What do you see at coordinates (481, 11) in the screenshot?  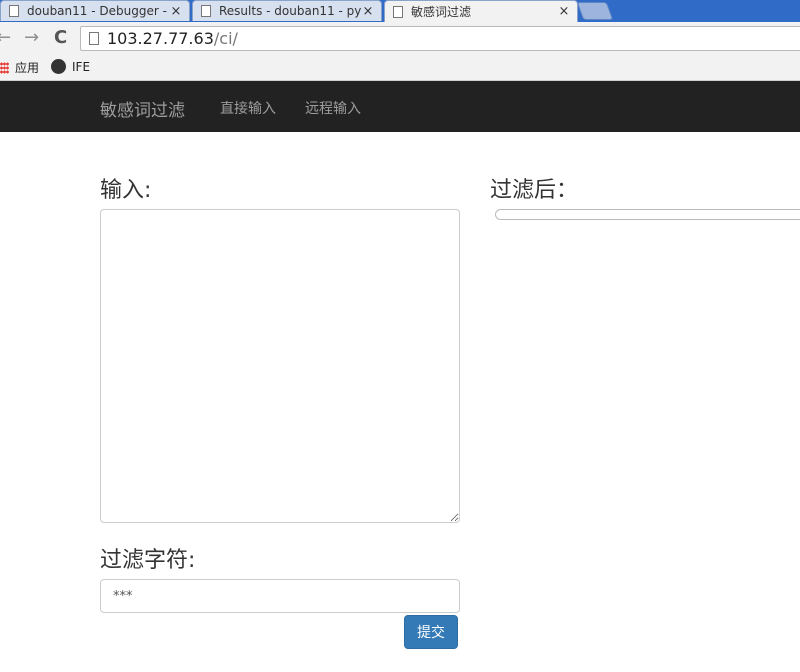 I see `browser-tab-active: 敏感词过滤 ×` at bounding box center [481, 11].